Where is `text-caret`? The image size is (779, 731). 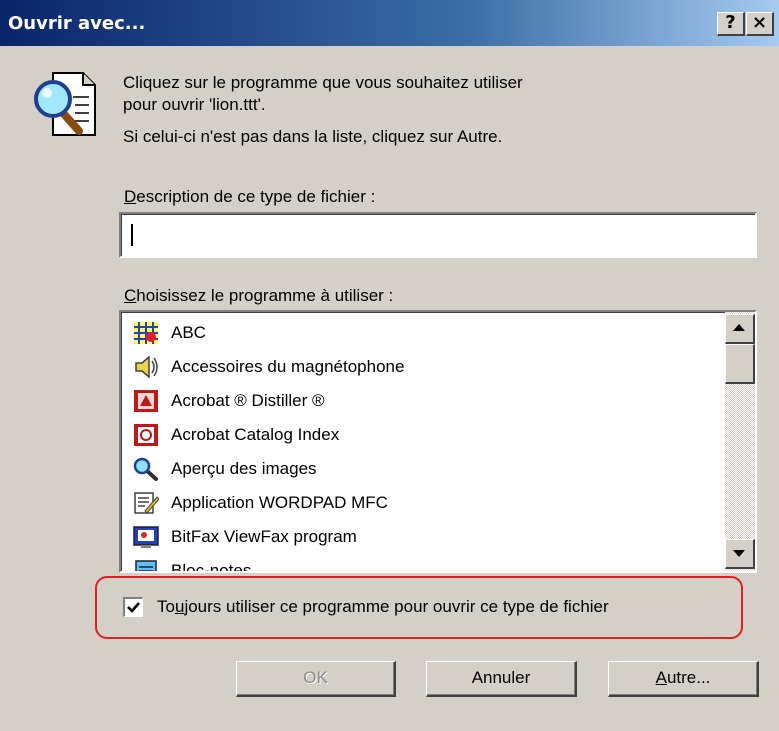 text-caret is located at coordinates (131, 234).